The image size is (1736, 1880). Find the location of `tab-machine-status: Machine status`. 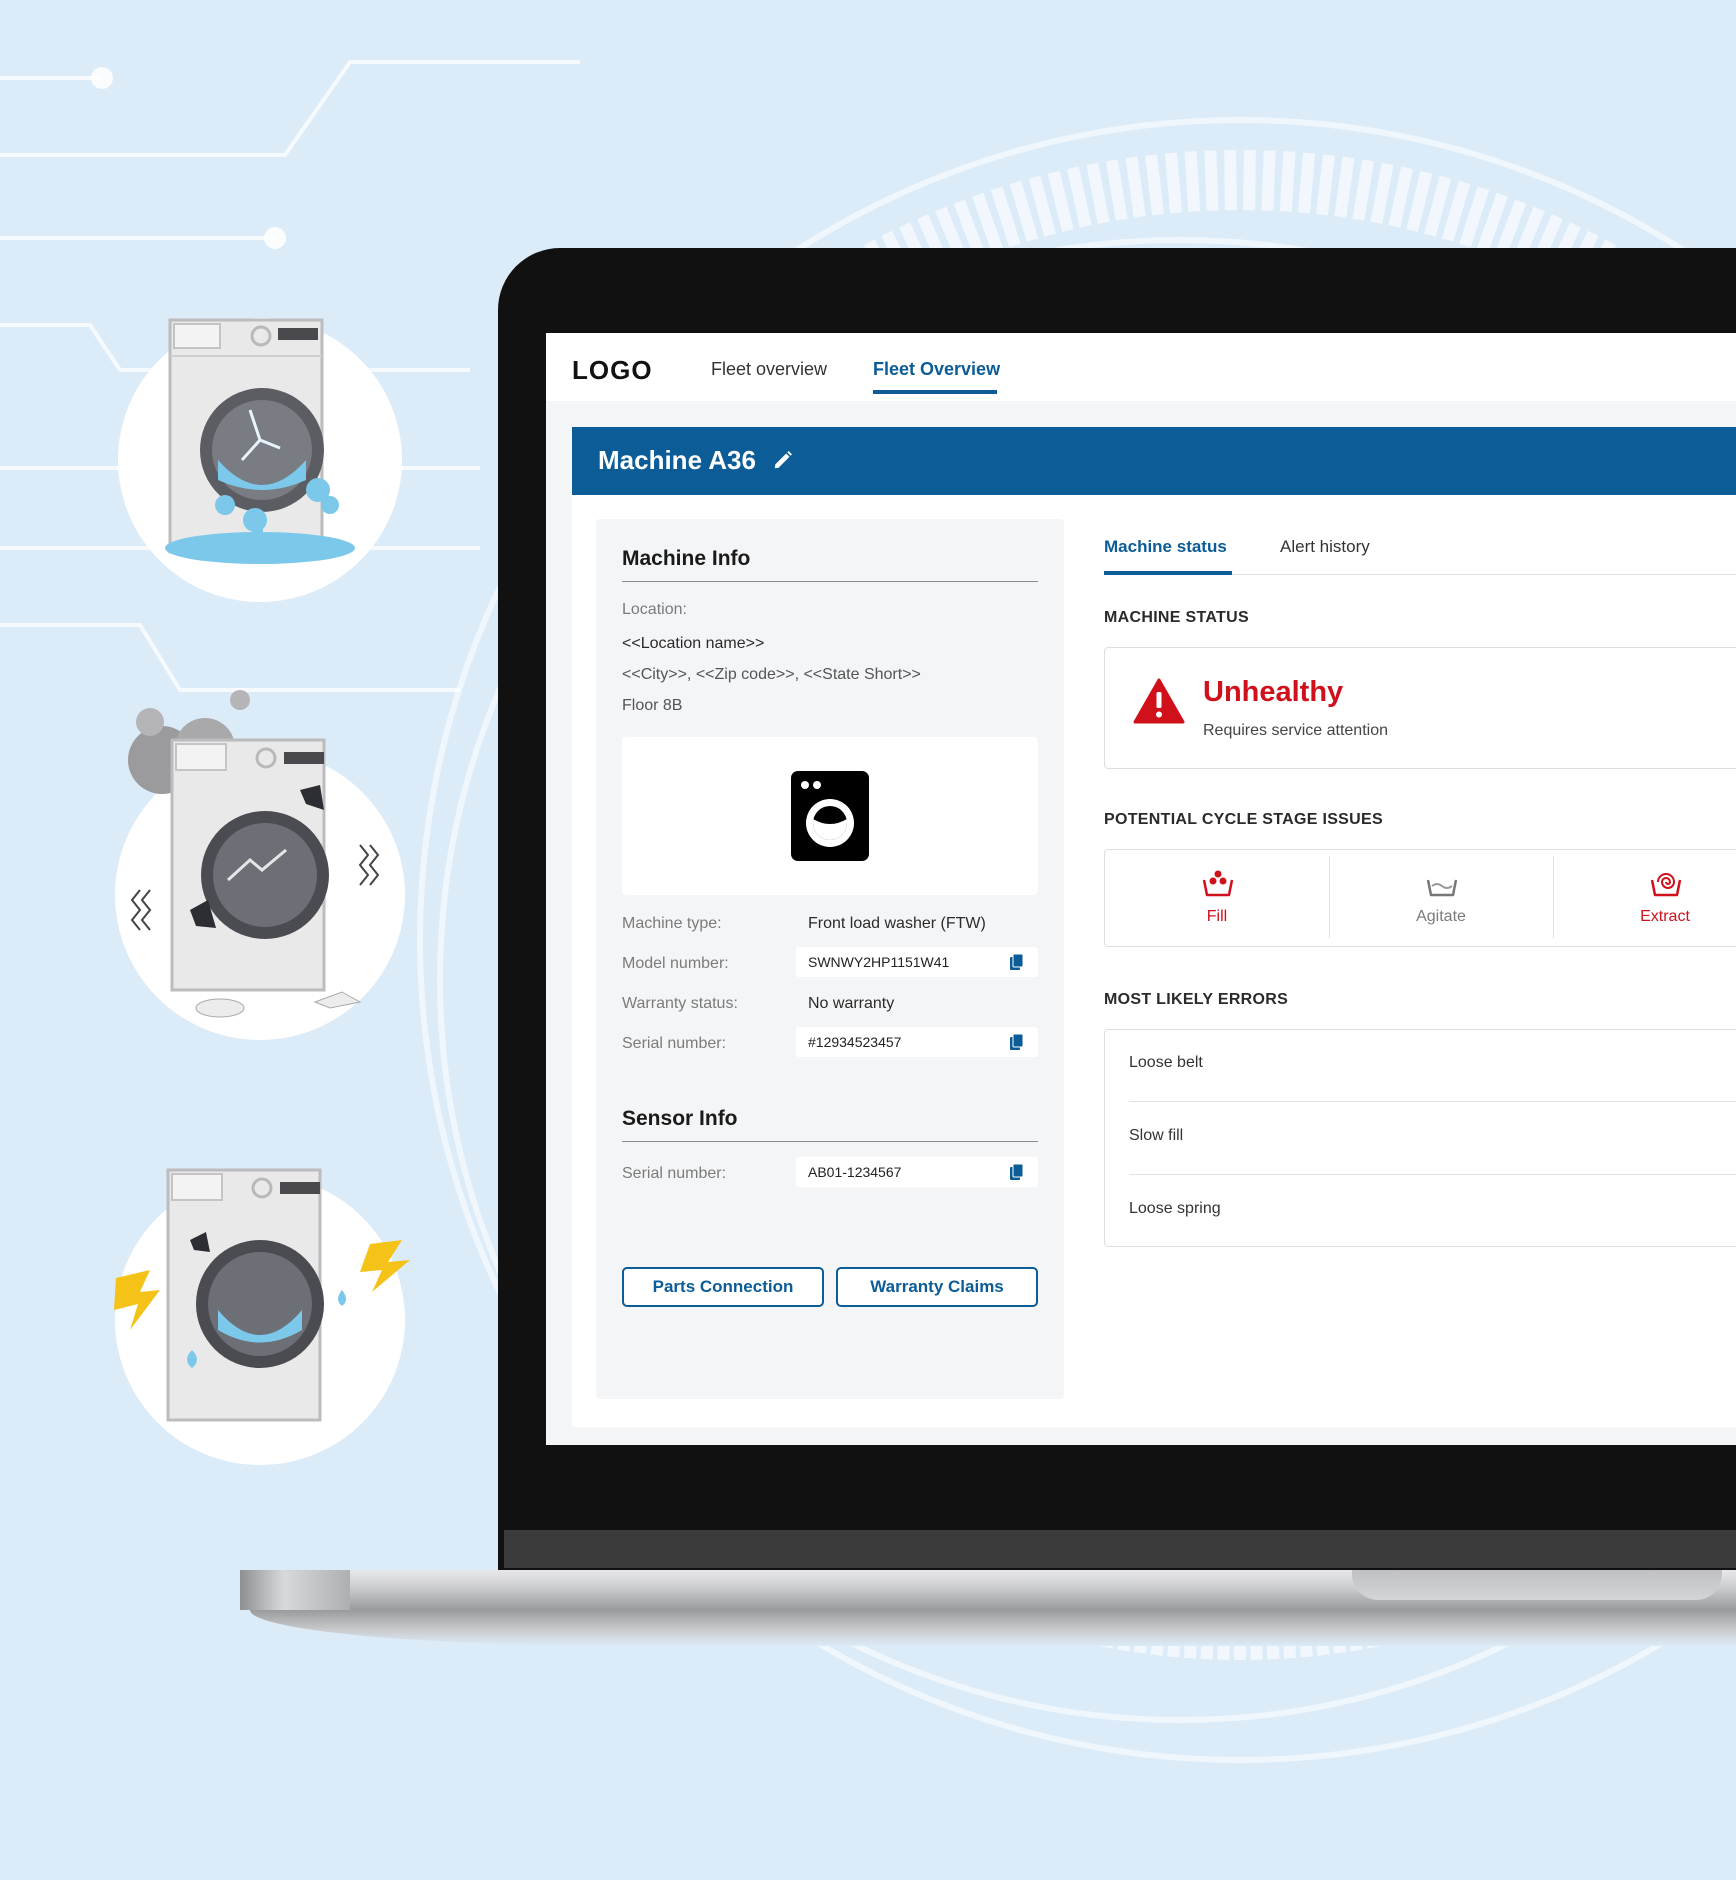

tab-machine-status: Machine status is located at coordinates (1165, 547).